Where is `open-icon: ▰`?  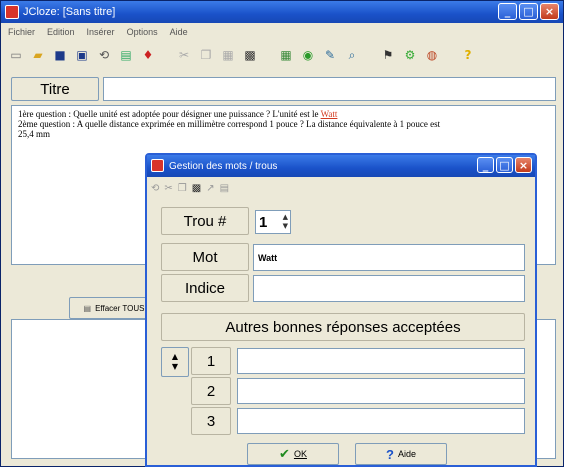 open-icon: ▰ is located at coordinates (38, 55).